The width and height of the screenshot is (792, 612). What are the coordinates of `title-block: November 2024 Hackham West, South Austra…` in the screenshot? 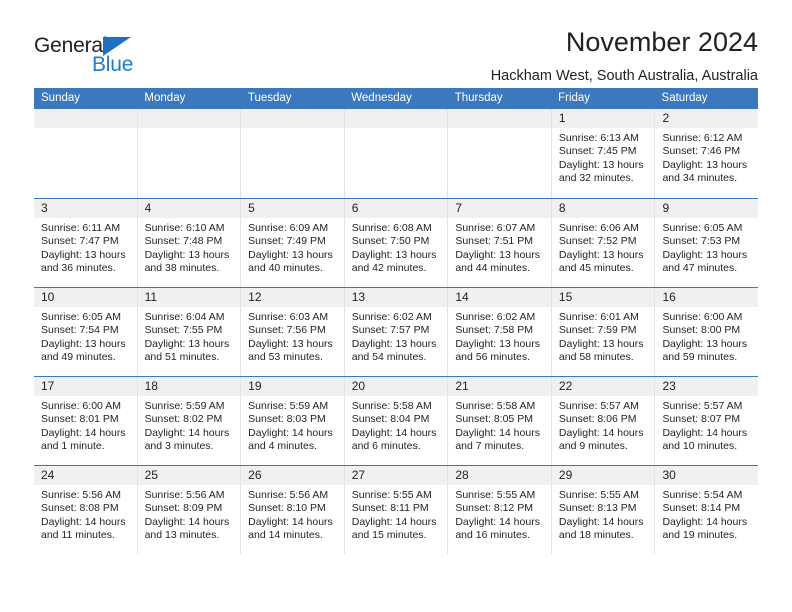 It's located at (454, 56).